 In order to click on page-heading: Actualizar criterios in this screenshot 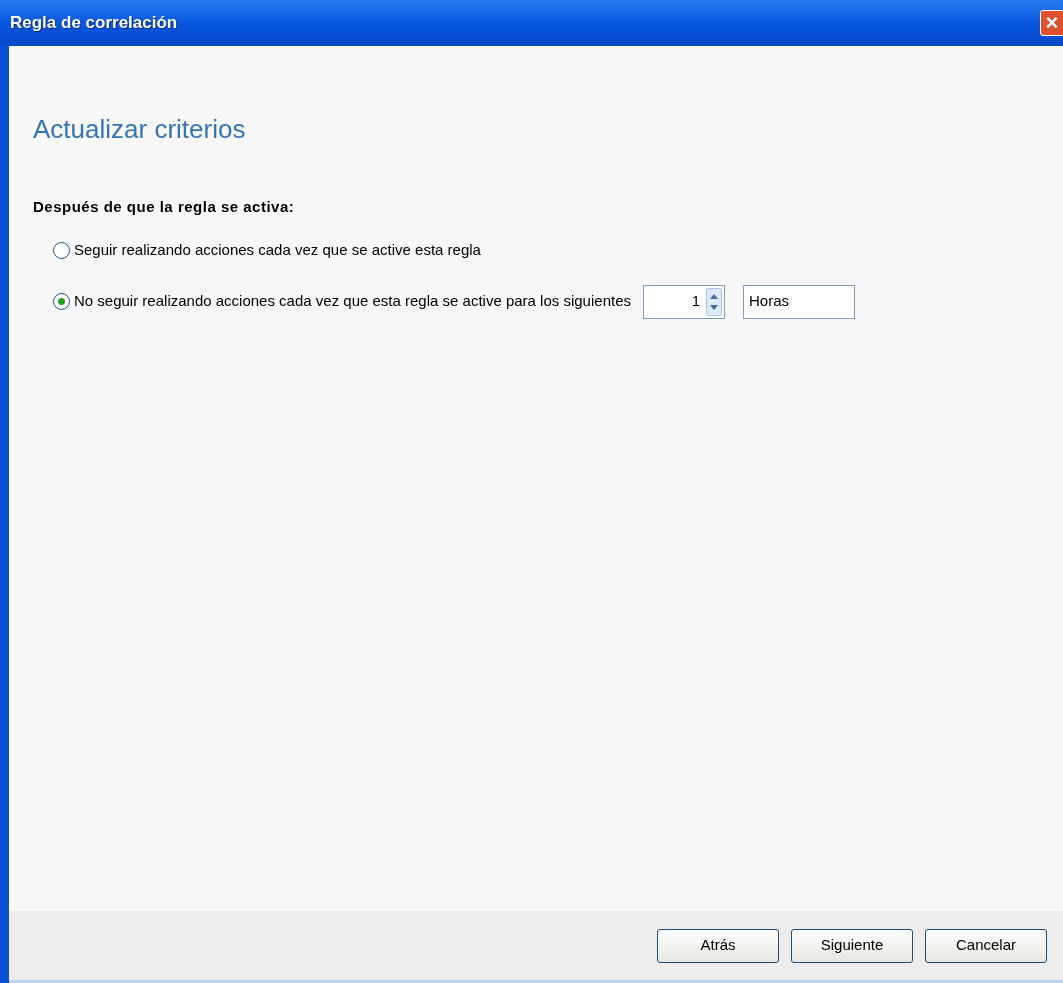, I will do `click(140, 129)`.